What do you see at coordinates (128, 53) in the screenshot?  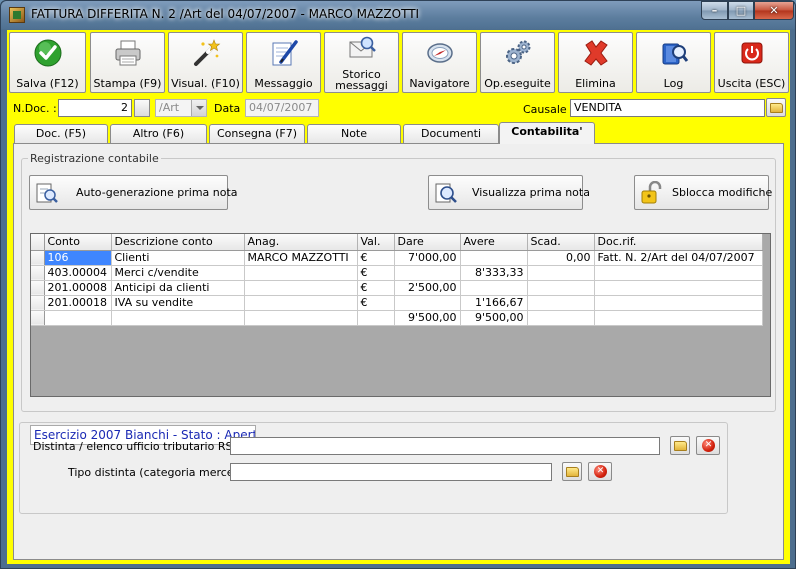 I see `printer-icon` at bounding box center [128, 53].